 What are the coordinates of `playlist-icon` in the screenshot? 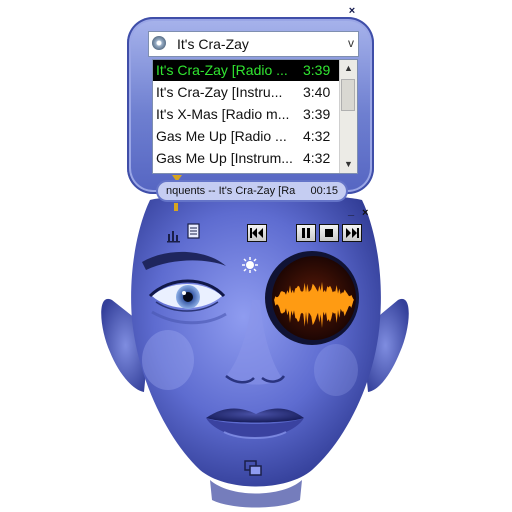 It's located at (193, 231).